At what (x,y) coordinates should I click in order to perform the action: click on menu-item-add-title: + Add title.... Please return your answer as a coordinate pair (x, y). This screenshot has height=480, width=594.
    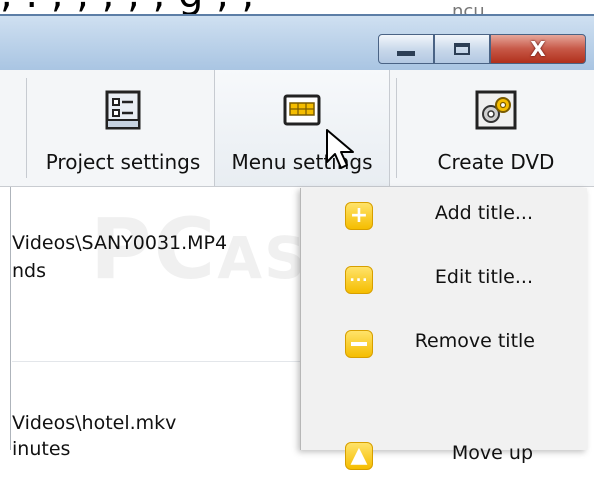
    Looking at the image, I should click on (444, 215).